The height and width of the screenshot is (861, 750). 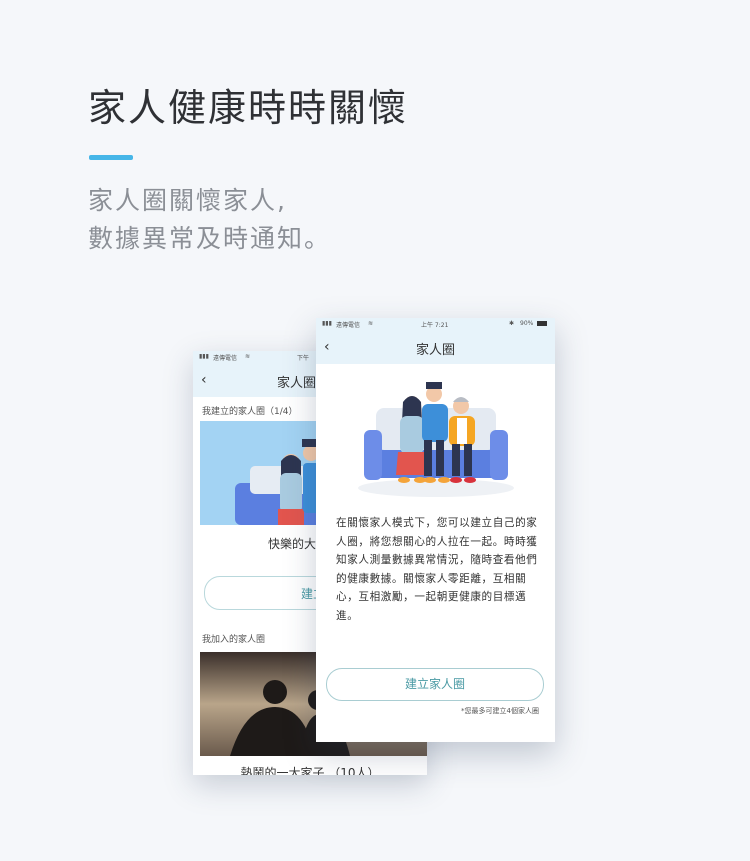 What do you see at coordinates (310, 770) in the screenshot?
I see `joined-circle-caption: 熱鬧的一大家子 （10人）` at bounding box center [310, 770].